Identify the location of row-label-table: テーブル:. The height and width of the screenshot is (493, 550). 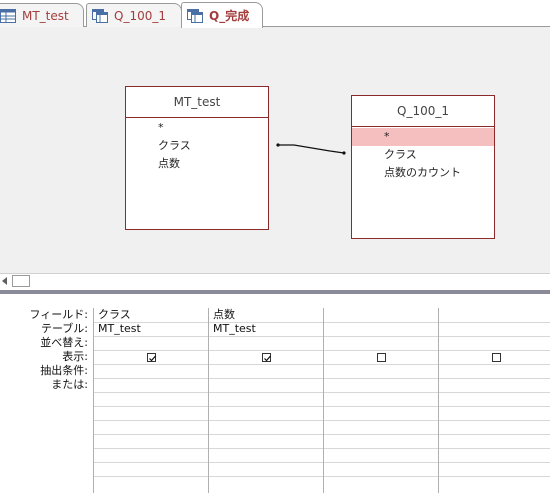
(64, 328).